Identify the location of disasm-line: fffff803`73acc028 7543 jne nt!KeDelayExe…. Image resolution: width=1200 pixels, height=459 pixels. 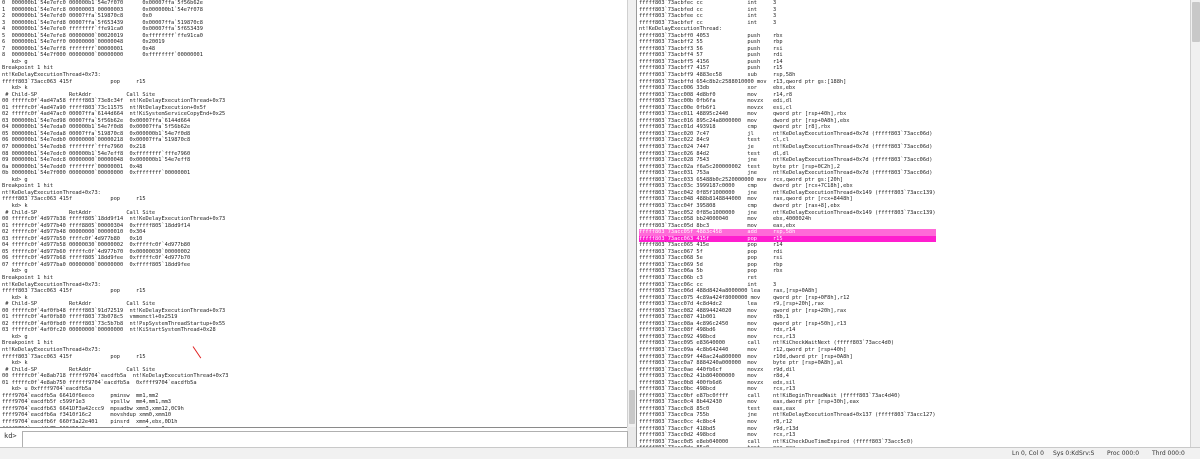
(786, 160).